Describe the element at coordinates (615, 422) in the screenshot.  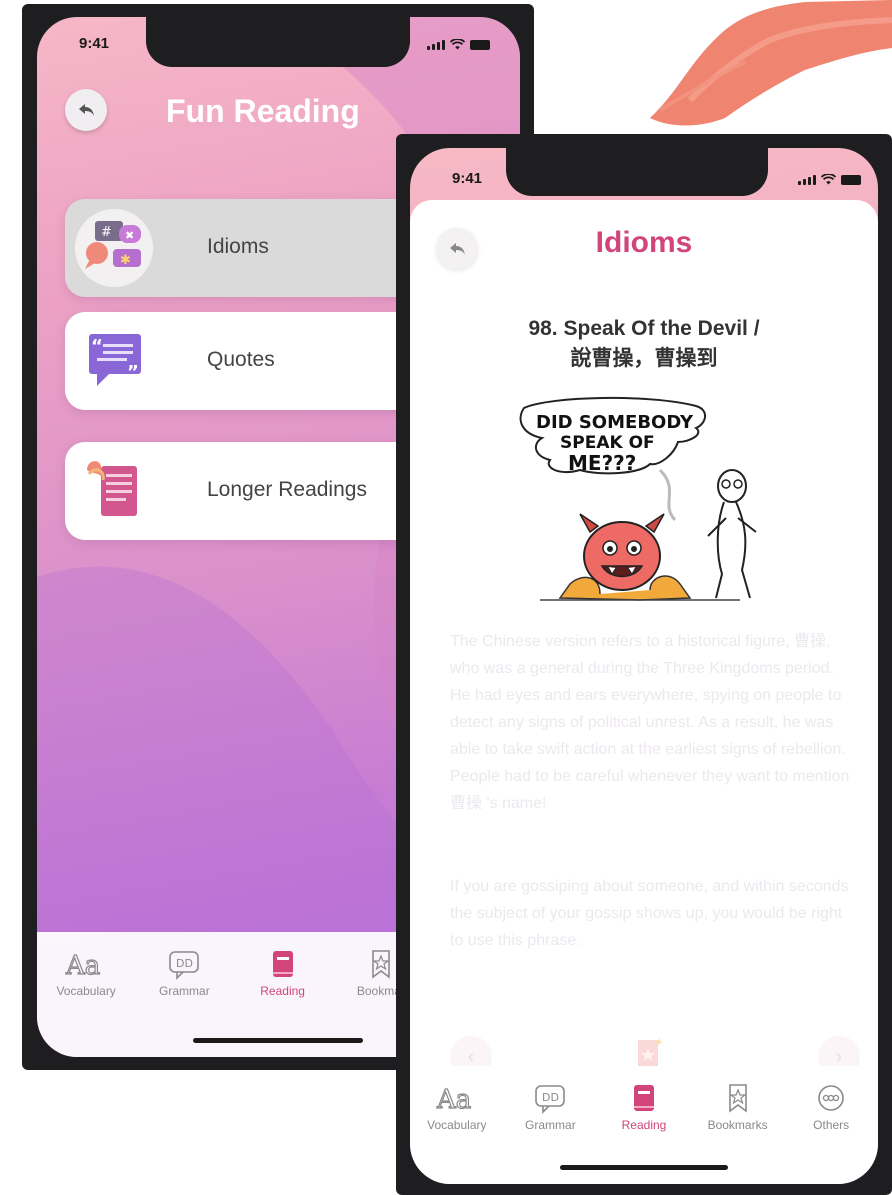
I see `speech-line-1: DID SOMEBODY` at that location.